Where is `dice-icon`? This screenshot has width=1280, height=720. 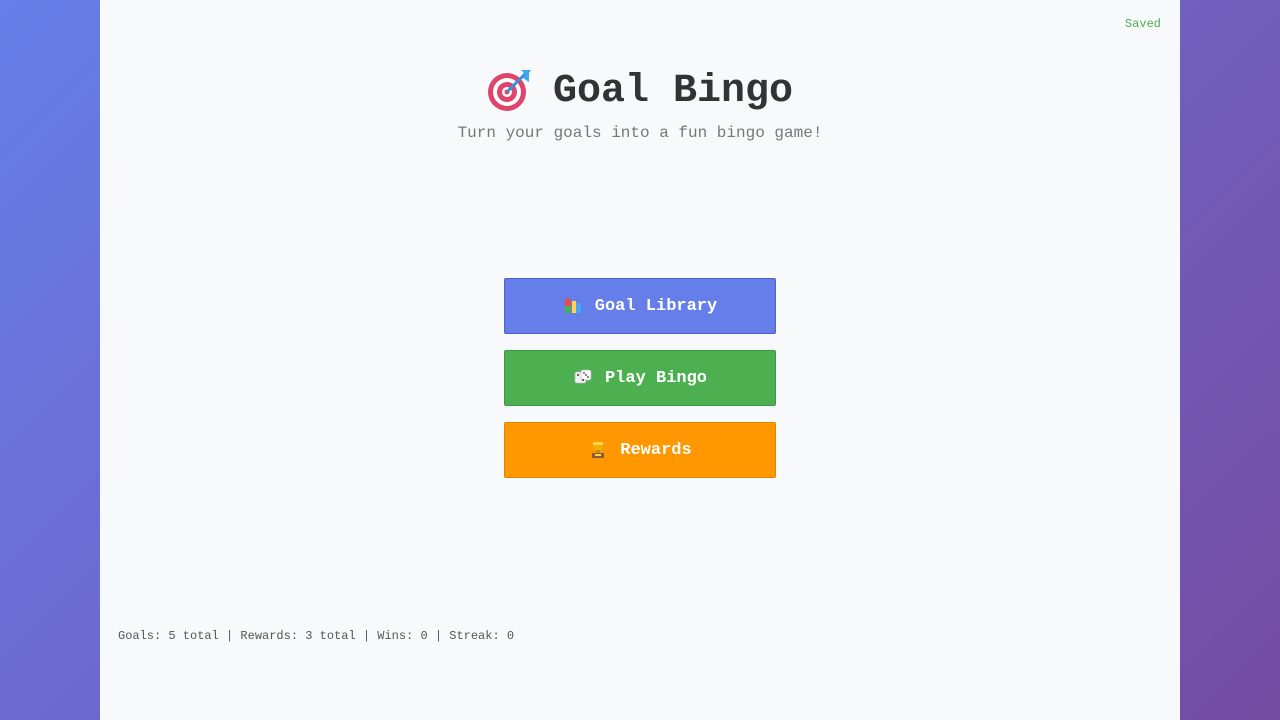 dice-icon is located at coordinates (583, 378).